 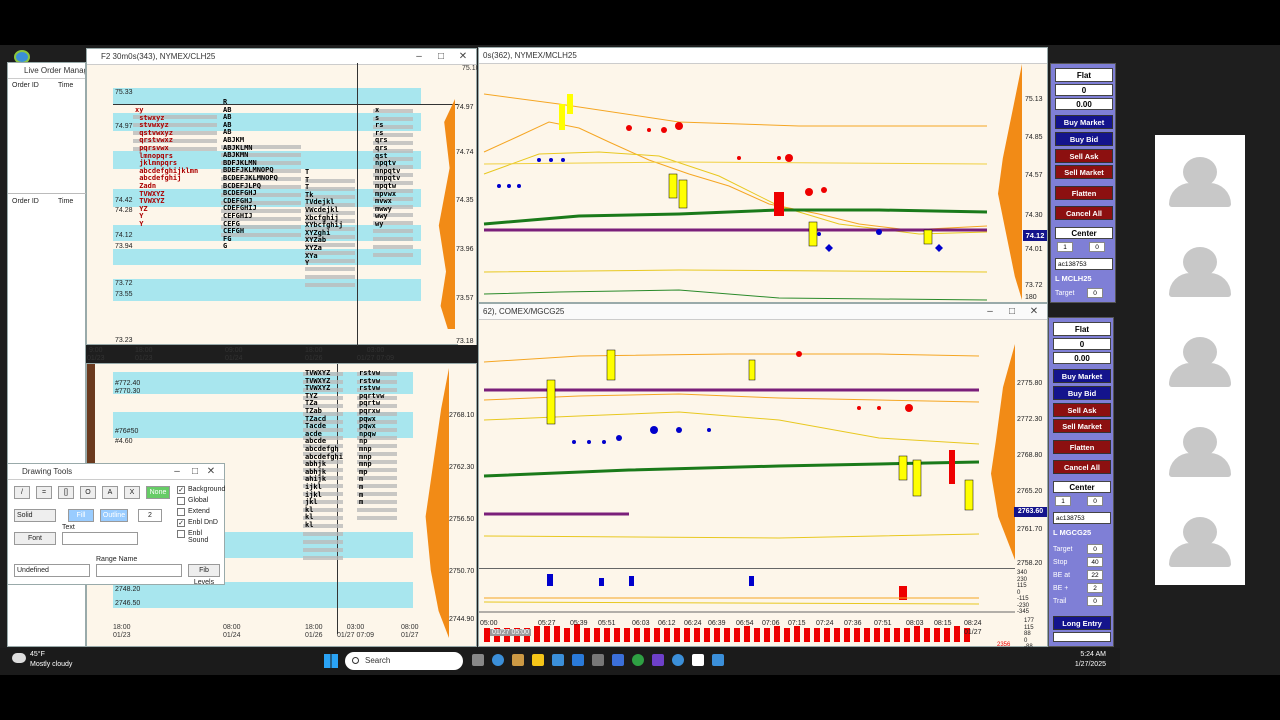 What do you see at coordinates (35, 515) in the screenshot?
I see `line-style-select: Solid` at bounding box center [35, 515].